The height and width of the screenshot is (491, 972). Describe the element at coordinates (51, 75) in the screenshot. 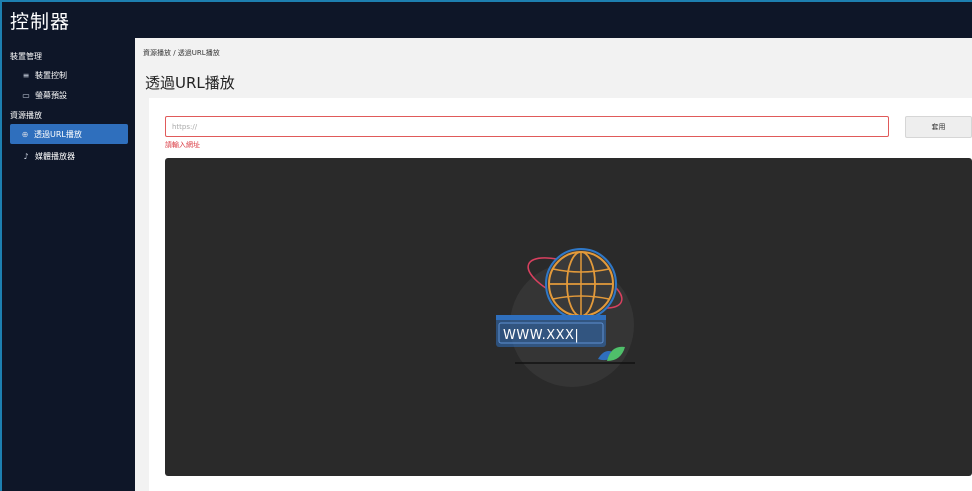

I see `sidebar-item-label: 裝置控制` at that location.